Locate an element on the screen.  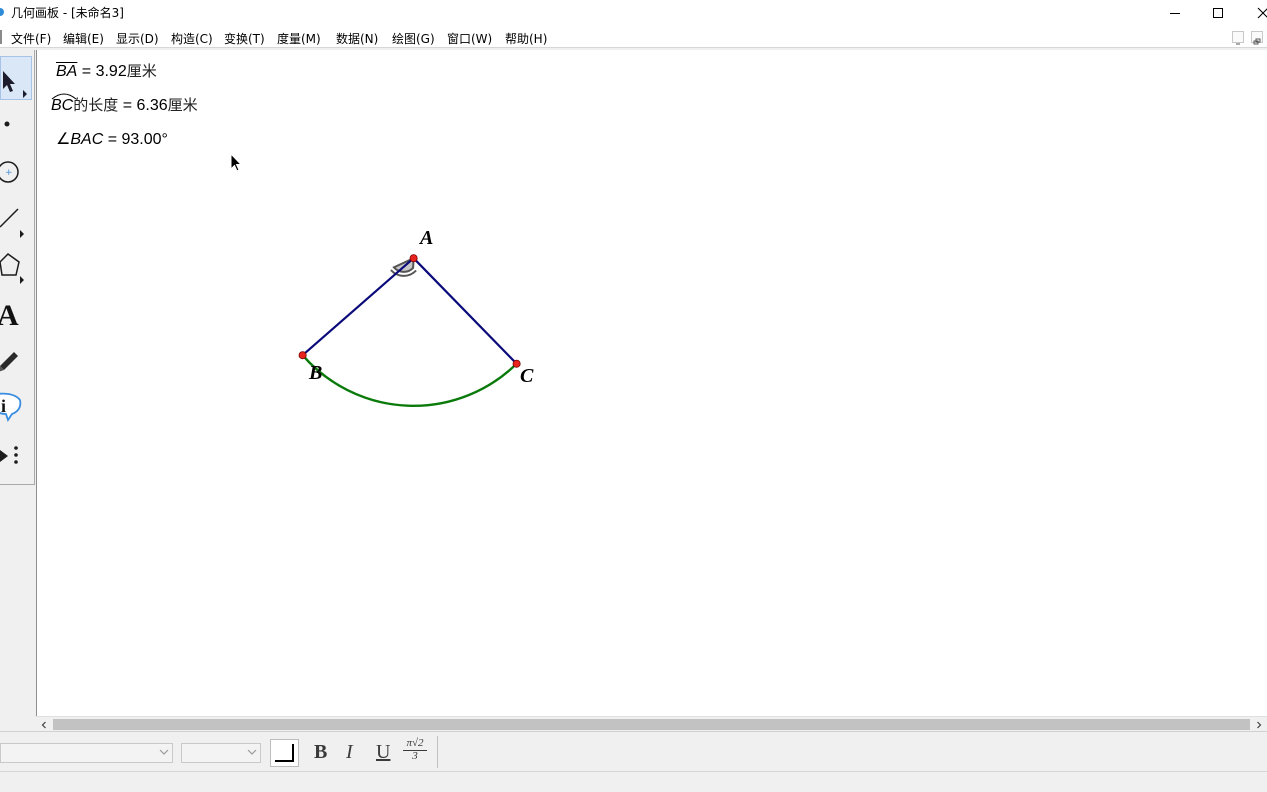
menu-file: 文件(F) is located at coordinates (31, 38).